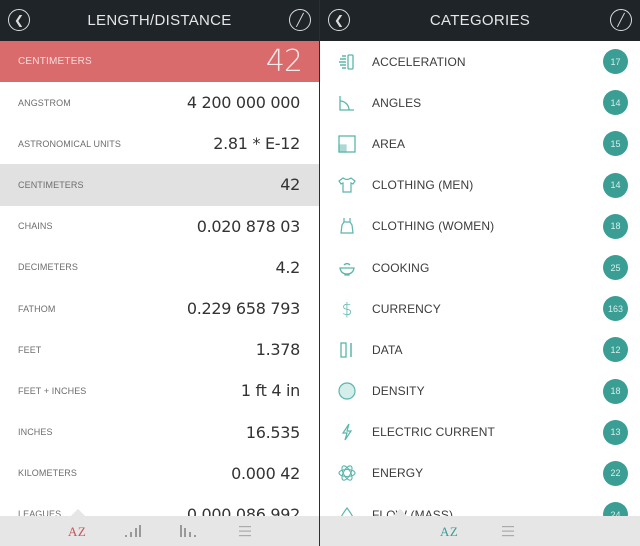 This screenshot has width=640, height=546. Describe the element at coordinates (347, 268) in the screenshot. I see `bowl-icon` at that location.